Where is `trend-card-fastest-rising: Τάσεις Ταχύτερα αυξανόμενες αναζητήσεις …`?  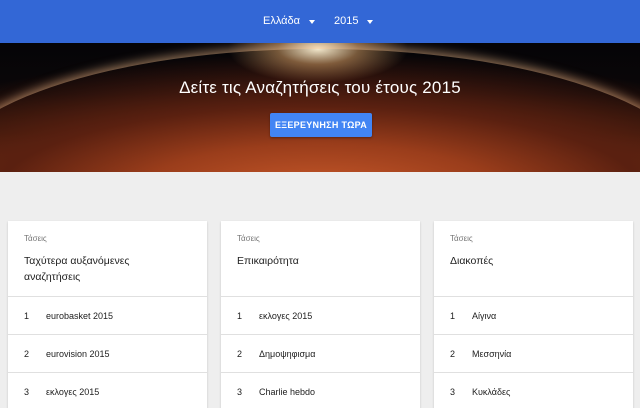 trend-card-fastest-rising: Τάσεις Ταχύτερα αυξανόμενες αναζητήσεις … is located at coordinates (107, 314).